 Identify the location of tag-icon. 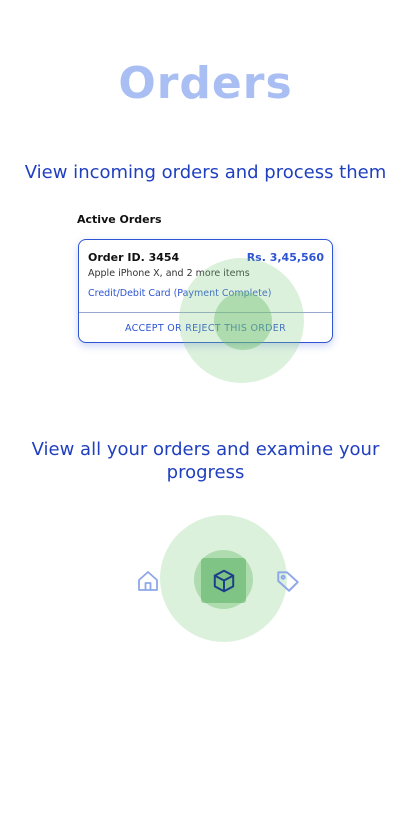
(288, 581).